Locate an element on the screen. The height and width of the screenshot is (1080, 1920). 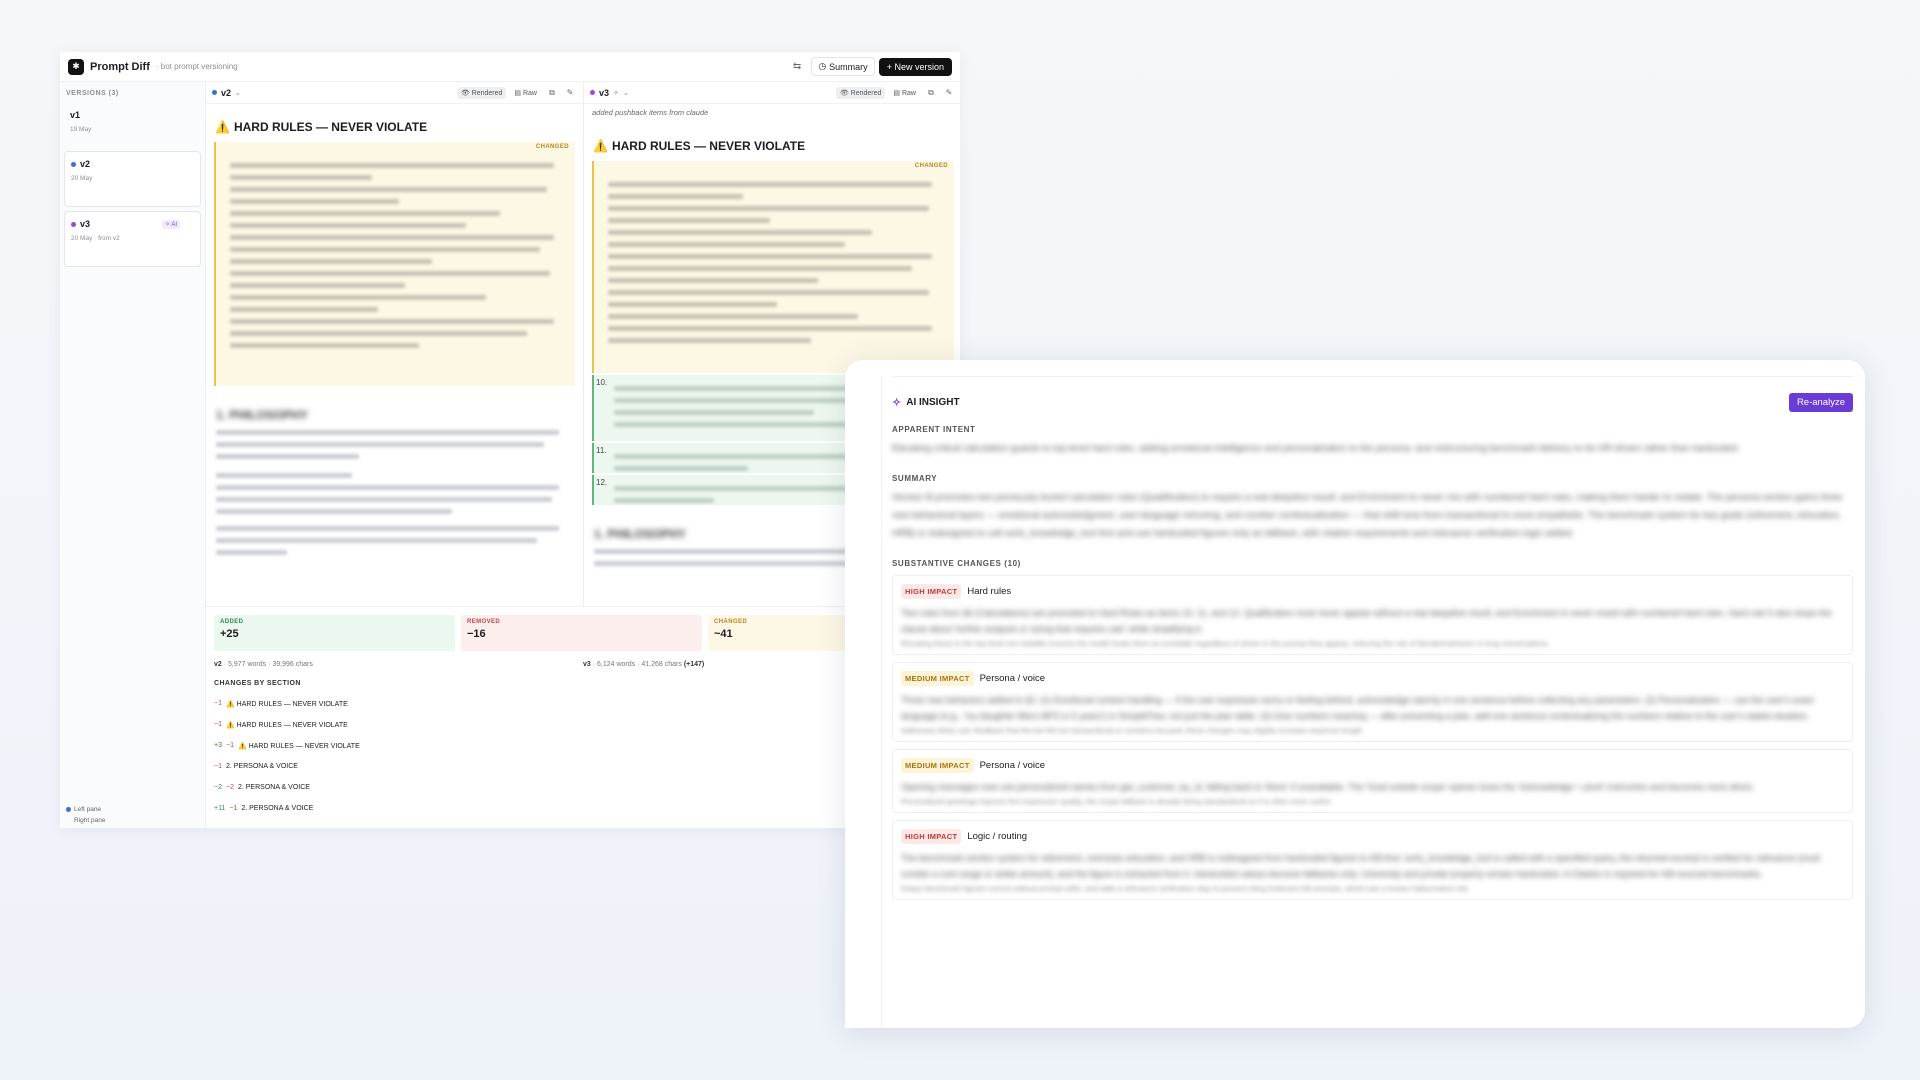
version-name: v1 is located at coordinates (75, 115).